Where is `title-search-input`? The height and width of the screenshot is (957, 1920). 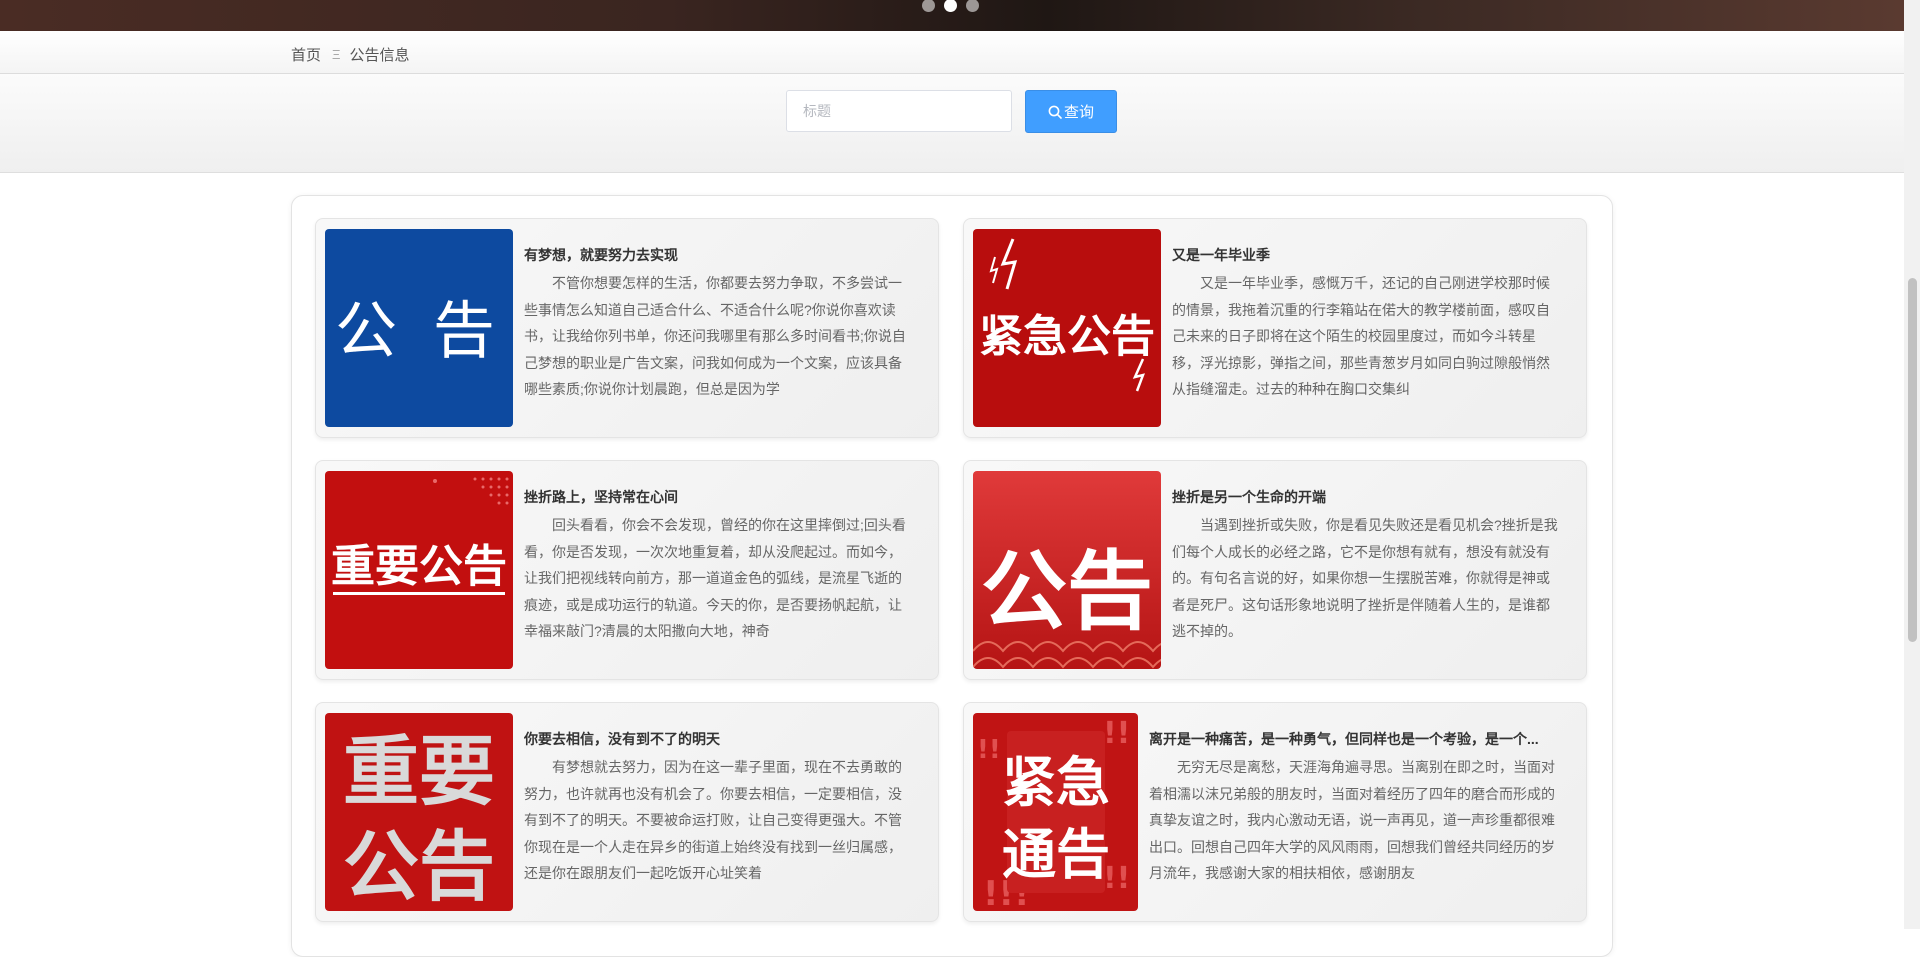
title-search-input is located at coordinates (899, 111).